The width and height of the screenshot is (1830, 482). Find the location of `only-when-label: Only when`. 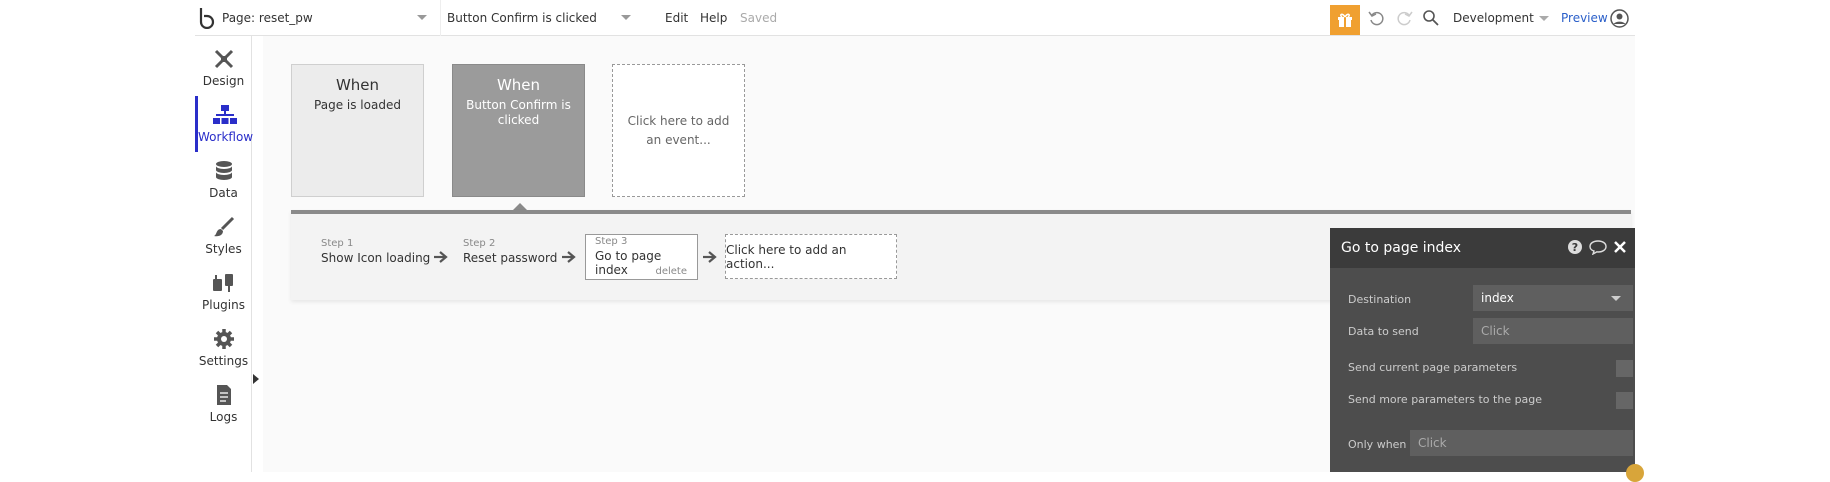

only-when-label: Only when is located at coordinates (1377, 444).